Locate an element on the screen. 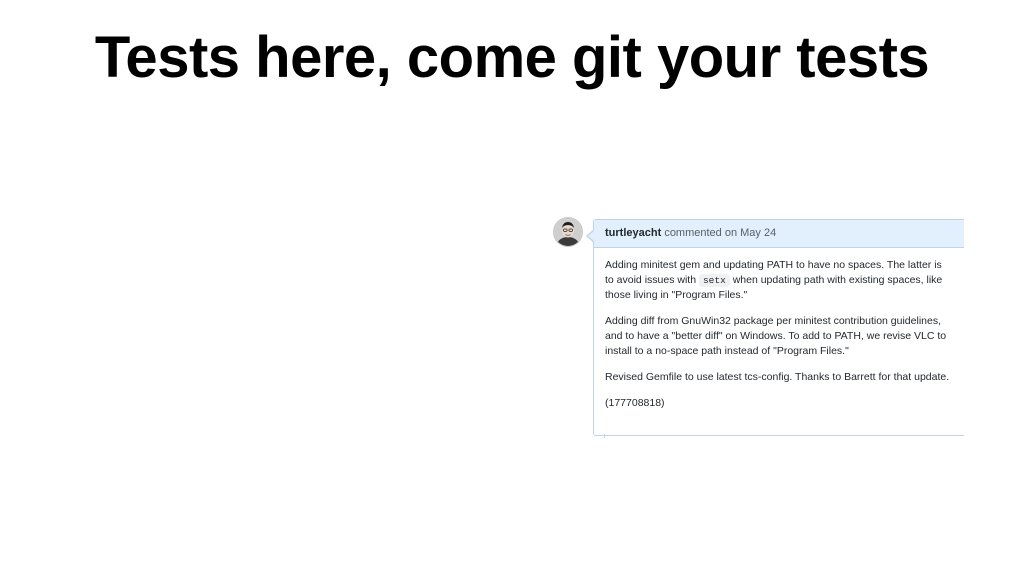  comment-author-link: turtleyacht is located at coordinates (633, 233).